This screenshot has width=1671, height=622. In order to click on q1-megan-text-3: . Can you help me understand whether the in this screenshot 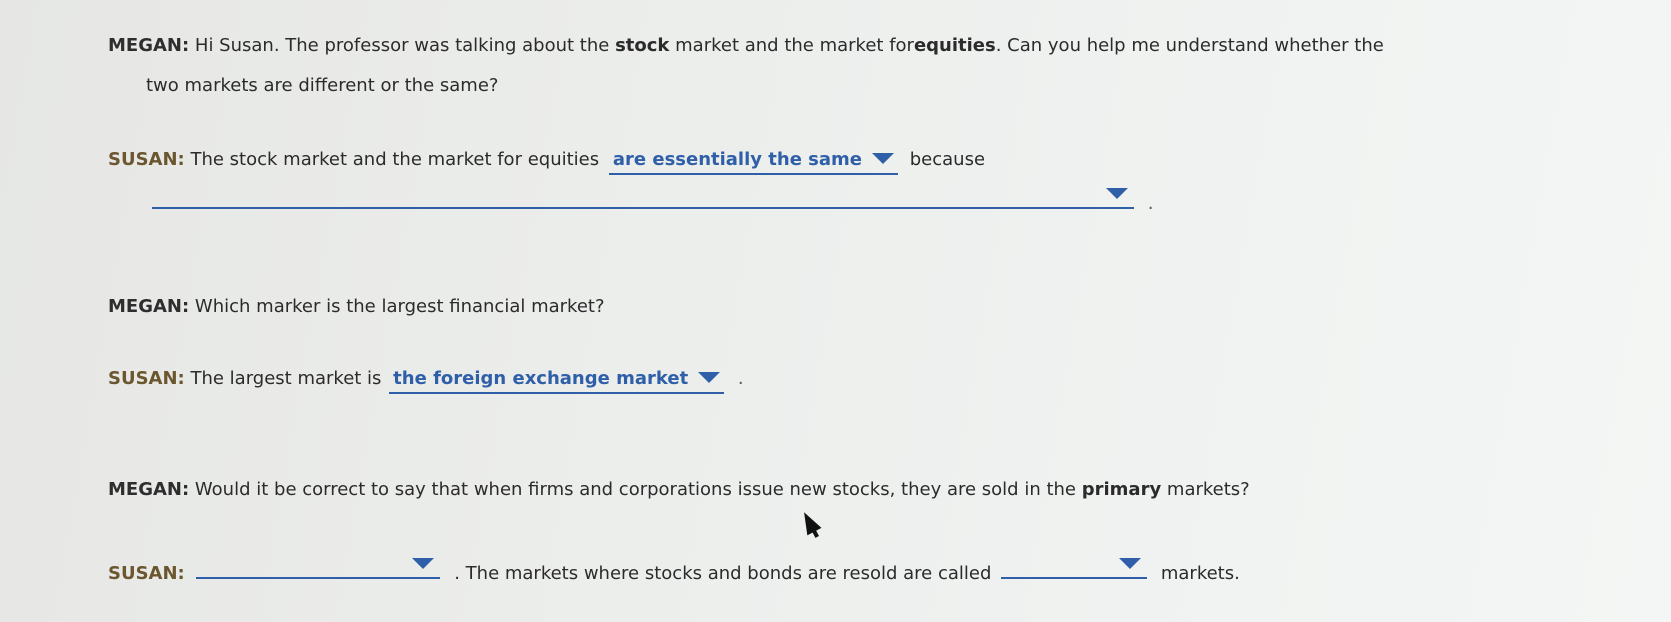, I will do `click(1189, 45)`.